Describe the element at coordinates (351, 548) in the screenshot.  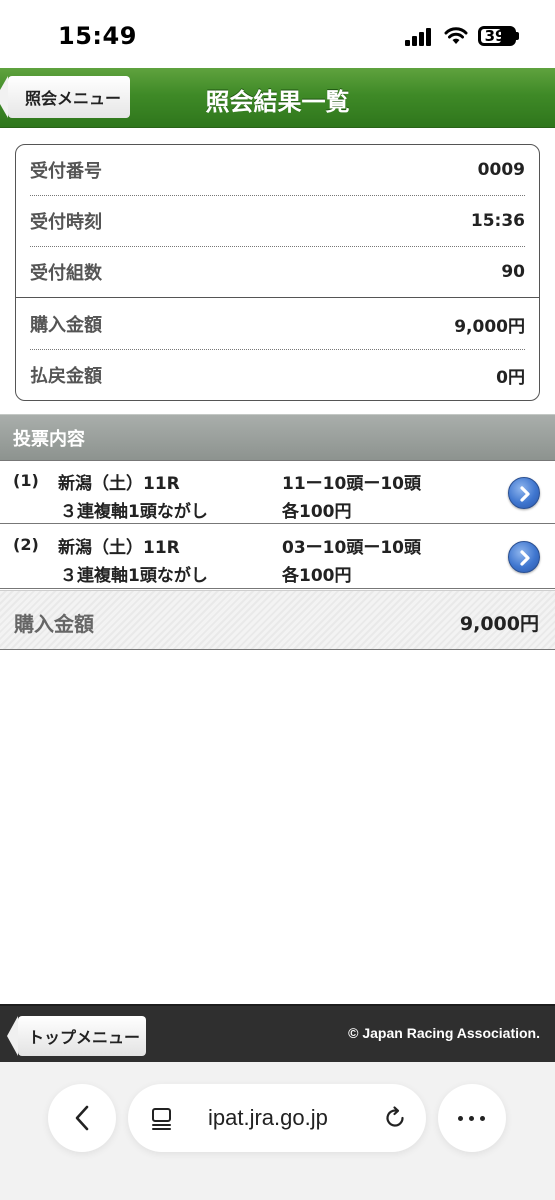
I see `bet-combination: 03ー10頭ー10頭` at that location.